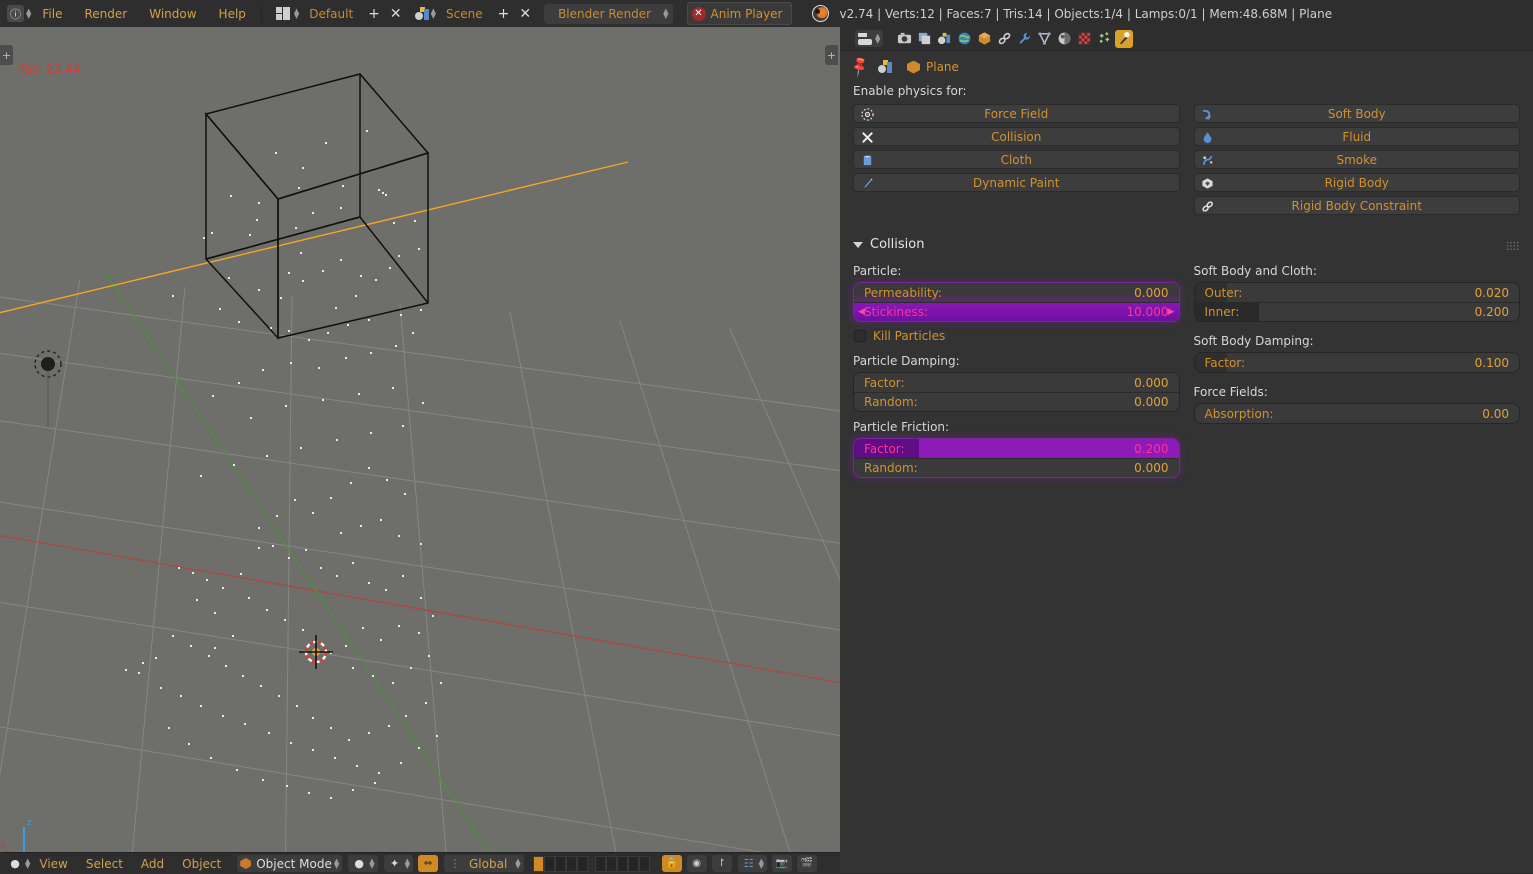  Describe the element at coordinates (748, 863) in the screenshot. I see `snap-grid-icon: ☷` at that location.